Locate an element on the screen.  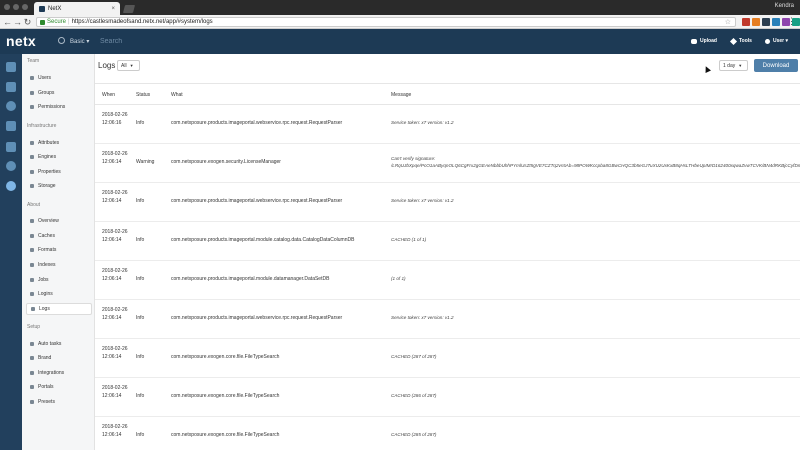
log-message: Service token: x7 version: v1.2 is located at coordinates (422, 317).